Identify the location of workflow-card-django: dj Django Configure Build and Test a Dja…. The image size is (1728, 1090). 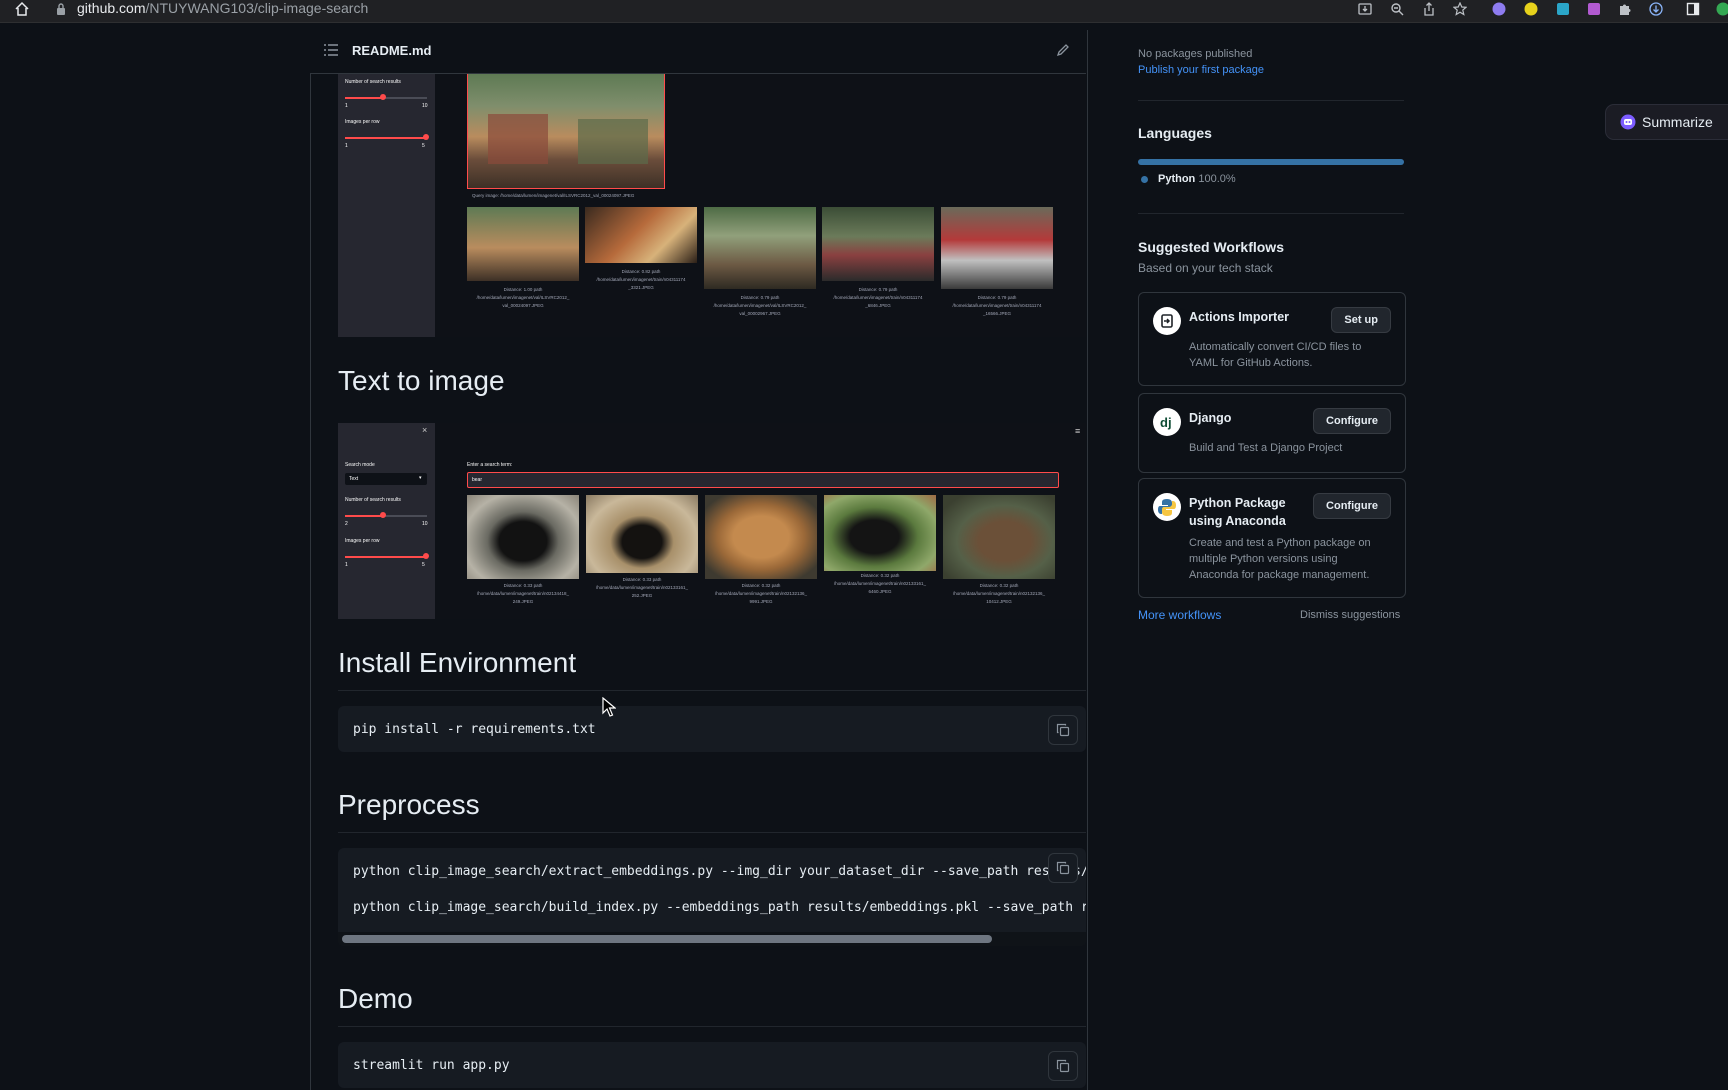
(1272, 433).